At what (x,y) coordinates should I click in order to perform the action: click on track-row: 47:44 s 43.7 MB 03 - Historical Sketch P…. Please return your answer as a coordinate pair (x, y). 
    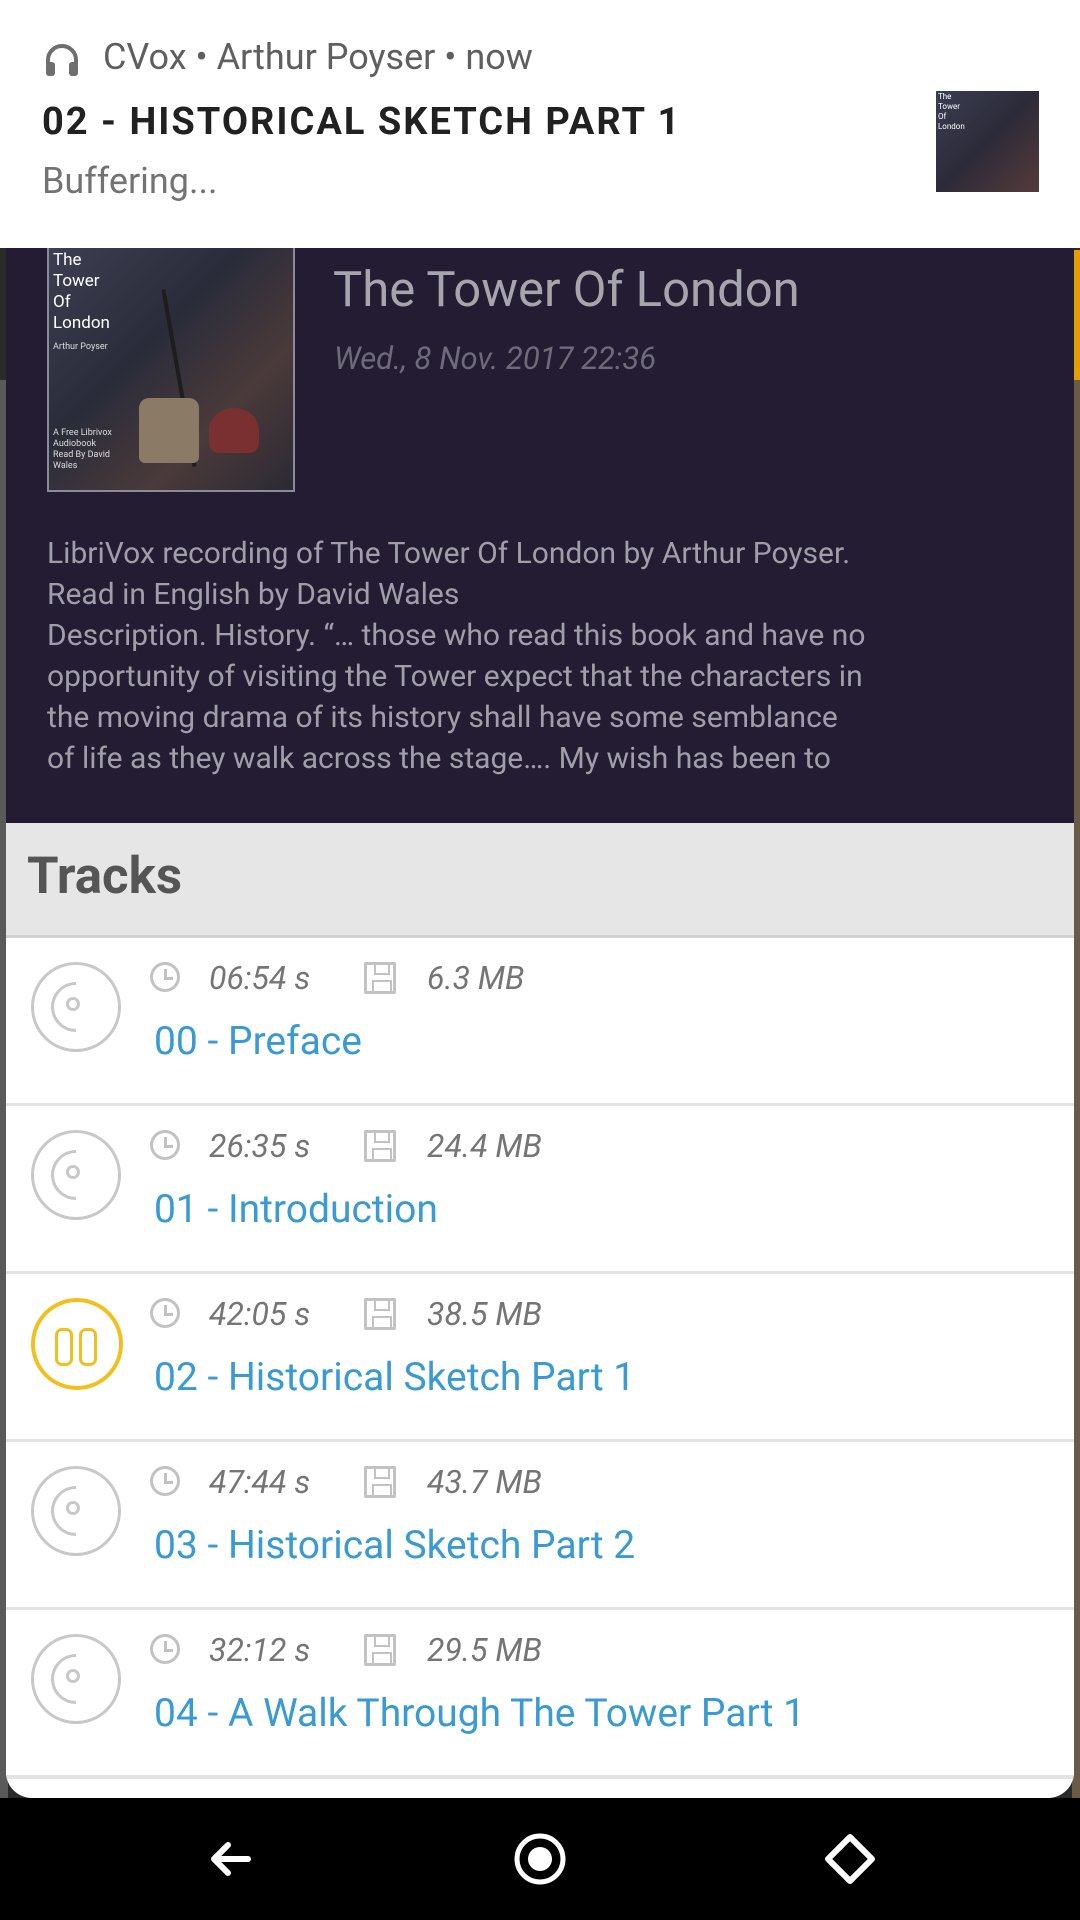
    Looking at the image, I should click on (540, 1526).